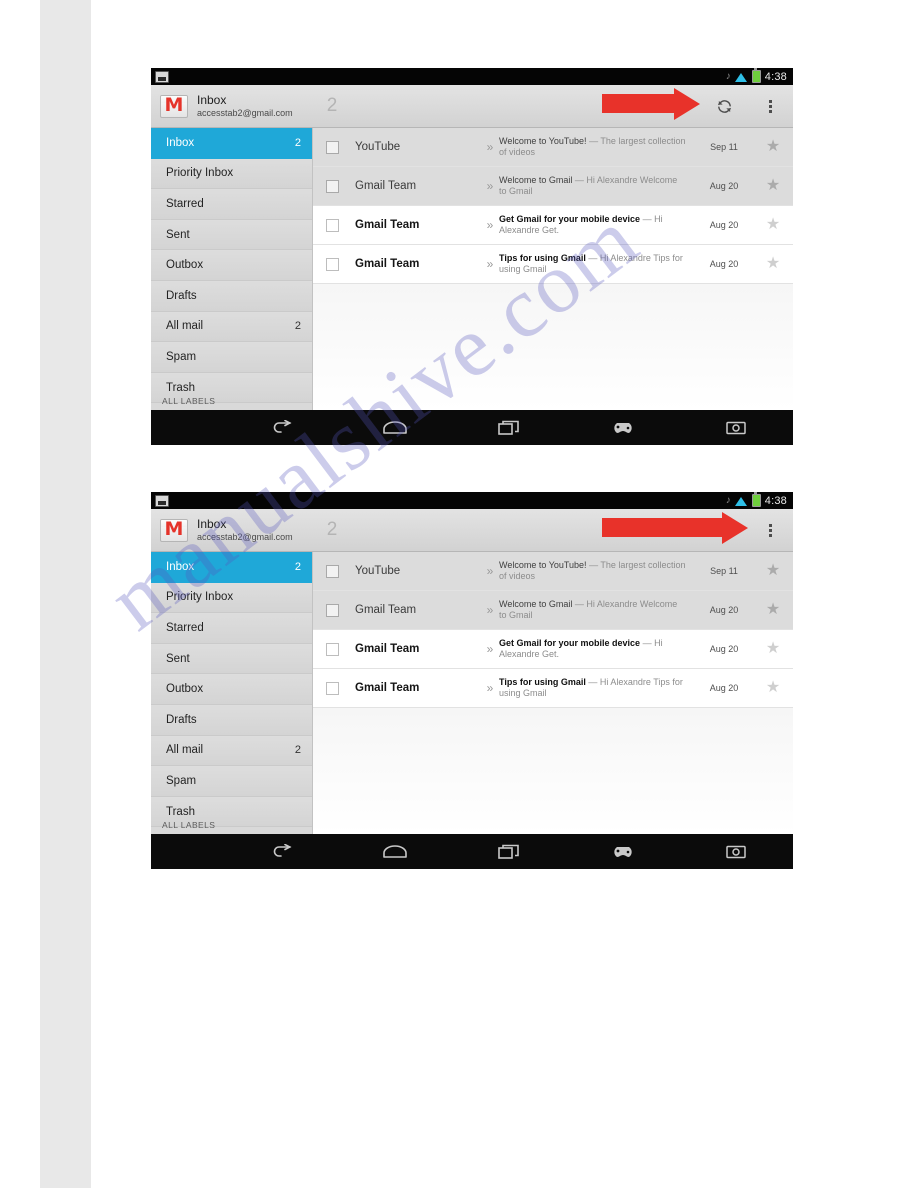  I want to click on row-subject-text: Welcome to Gmail, so click(536, 603).